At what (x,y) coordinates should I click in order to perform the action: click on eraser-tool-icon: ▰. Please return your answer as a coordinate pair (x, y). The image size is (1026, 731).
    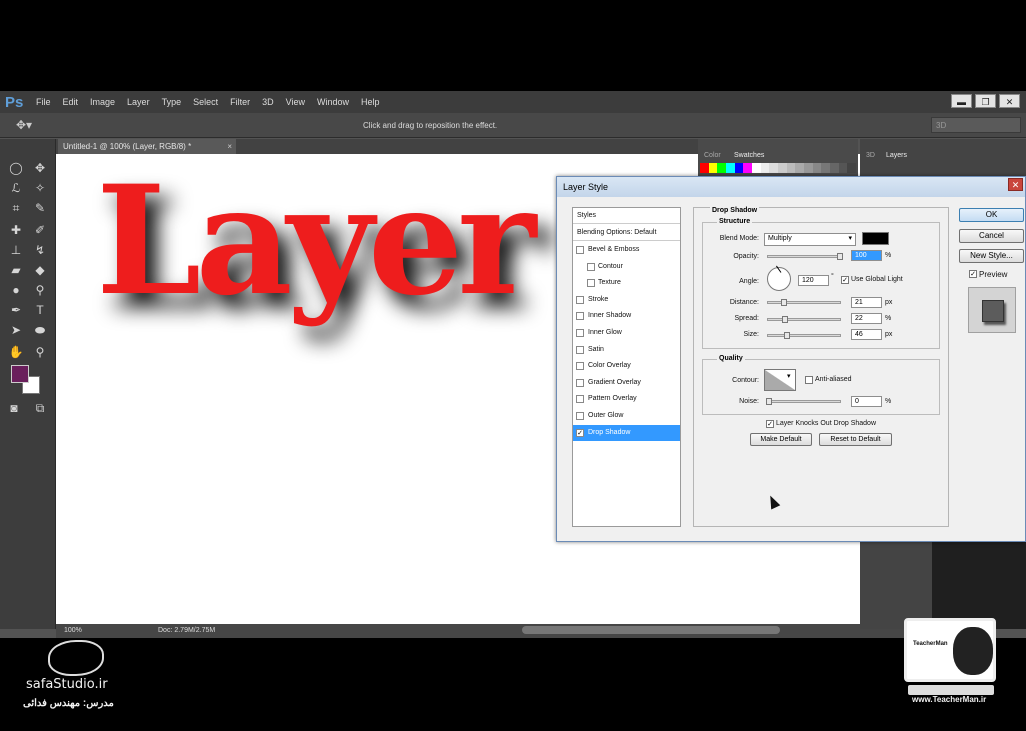
    Looking at the image, I should click on (16, 270).